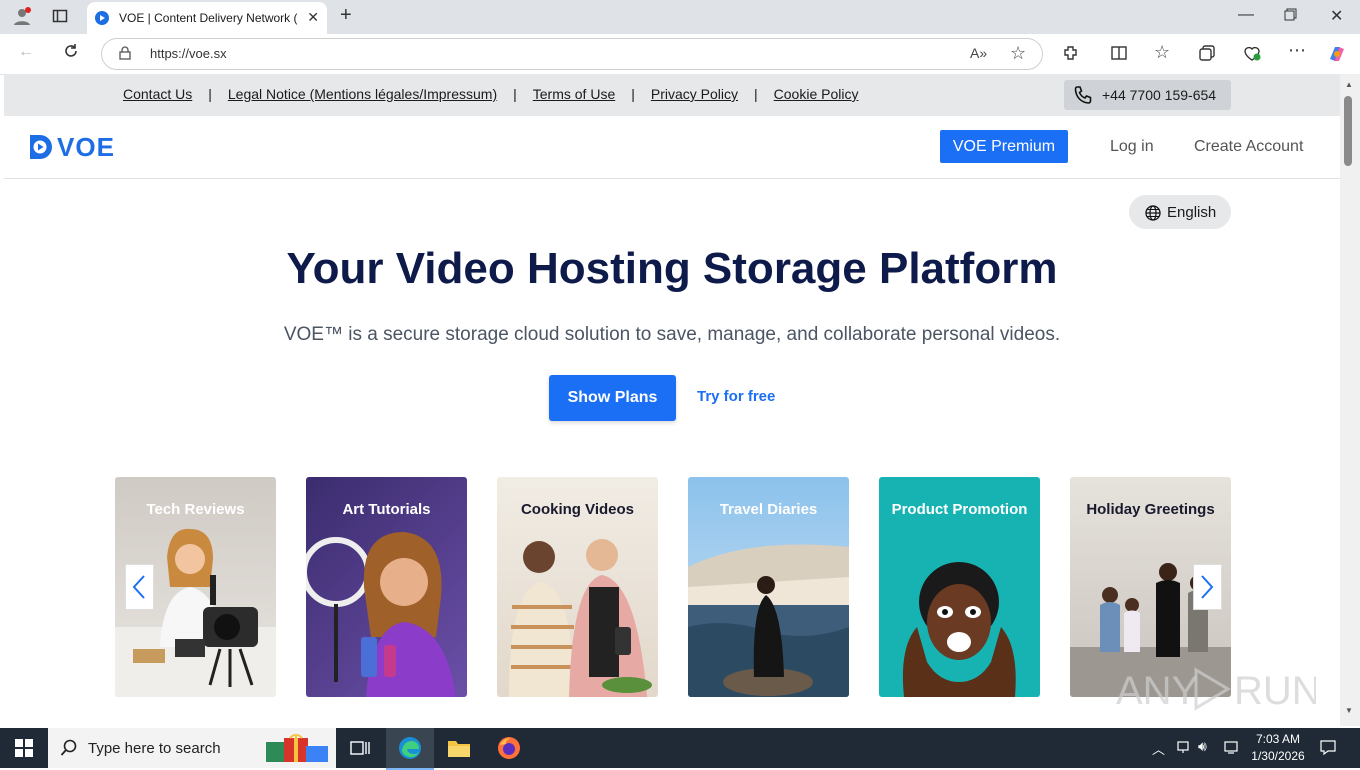 This screenshot has width=1360, height=770. I want to click on try-for-free-link: Try for free, so click(736, 396).